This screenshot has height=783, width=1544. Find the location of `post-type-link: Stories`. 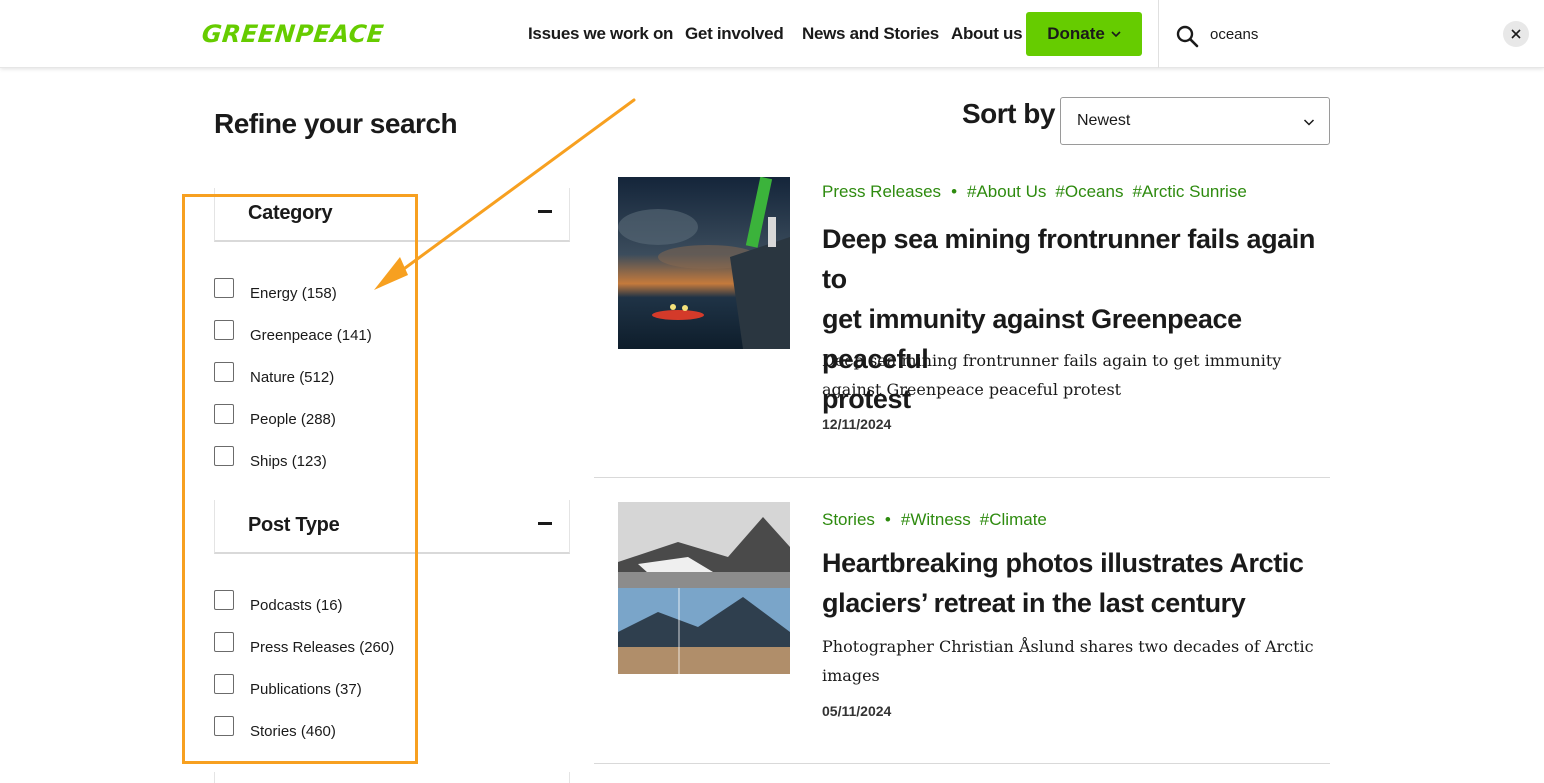

post-type-link: Stories is located at coordinates (848, 519).